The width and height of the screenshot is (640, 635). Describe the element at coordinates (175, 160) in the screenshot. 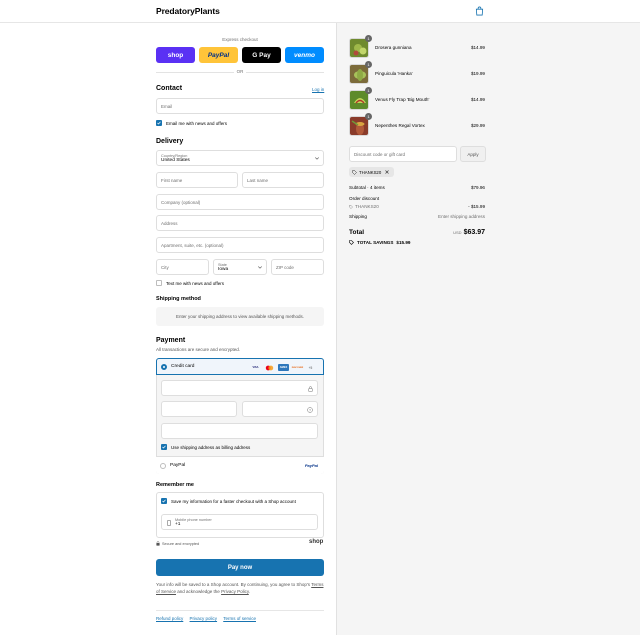

I see `country-value: United States` at that location.